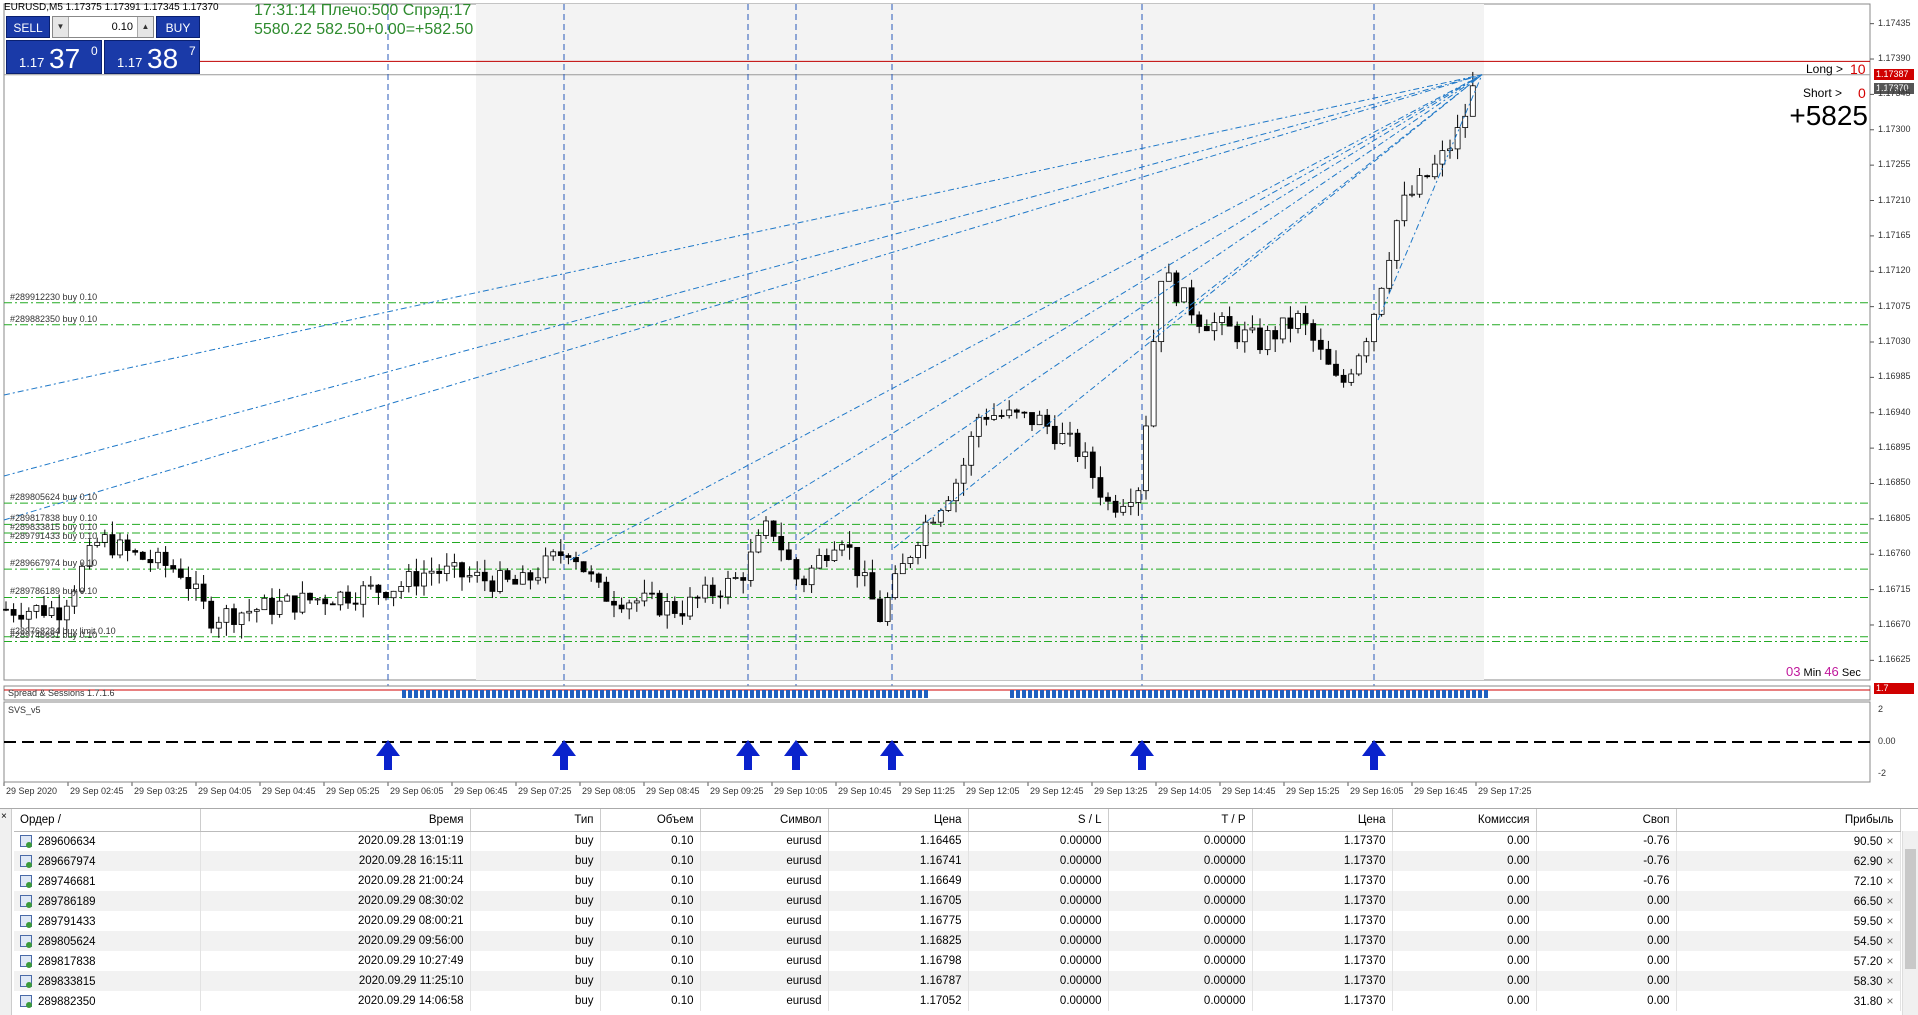 The height and width of the screenshot is (1015, 1918). Describe the element at coordinates (1038, 820) in the screenshot. I see `column-header: S / L` at that location.